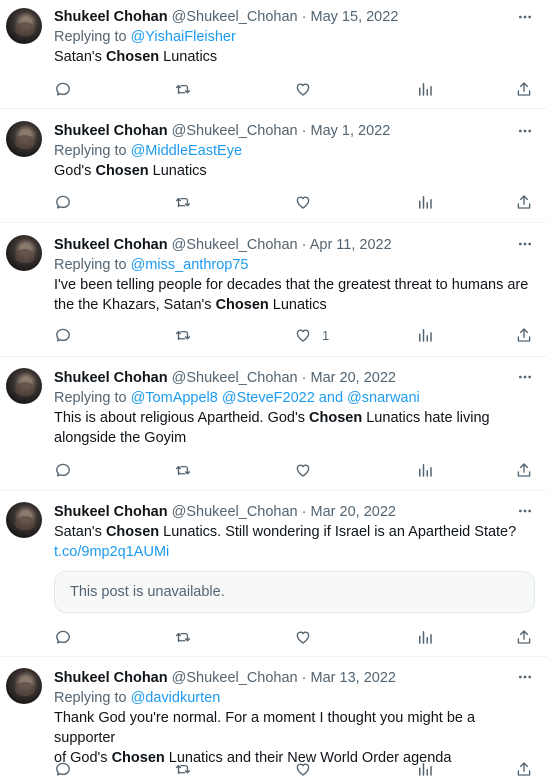 The height and width of the screenshot is (777, 547). What do you see at coordinates (275, 398) in the screenshot?
I see `replying-to-link: @TomAppel8 @SteveF2022 and @snarwani` at bounding box center [275, 398].